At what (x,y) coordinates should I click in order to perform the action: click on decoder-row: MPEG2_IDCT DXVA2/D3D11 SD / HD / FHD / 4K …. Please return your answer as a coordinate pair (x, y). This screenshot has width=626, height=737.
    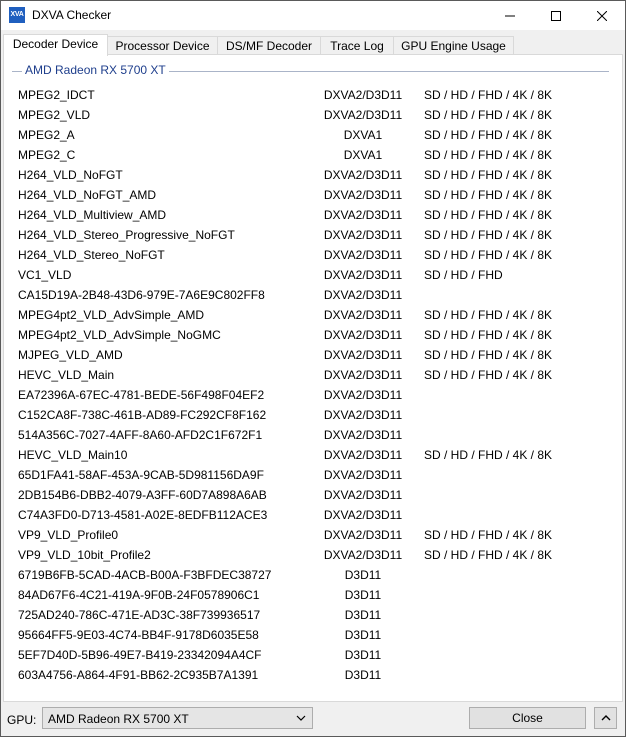
    Looking at the image, I should click on (308, 95).